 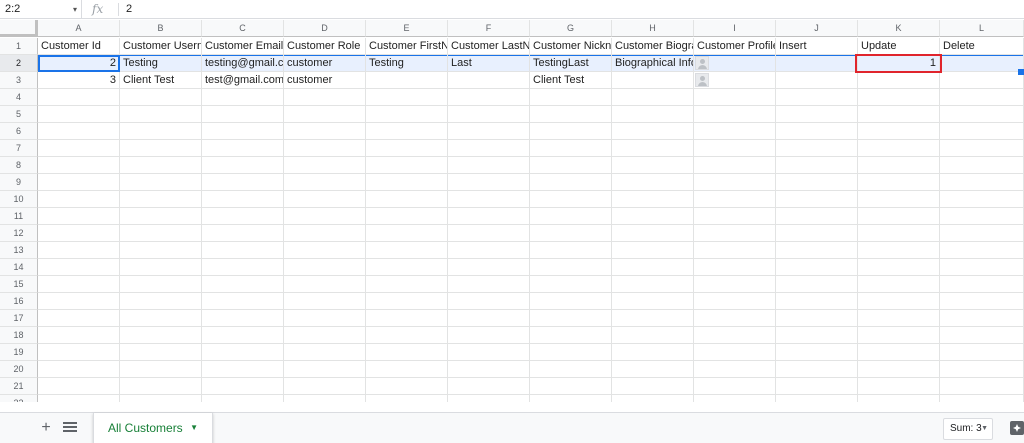 I want to click on cell-f15, so click(x=489, y=284).